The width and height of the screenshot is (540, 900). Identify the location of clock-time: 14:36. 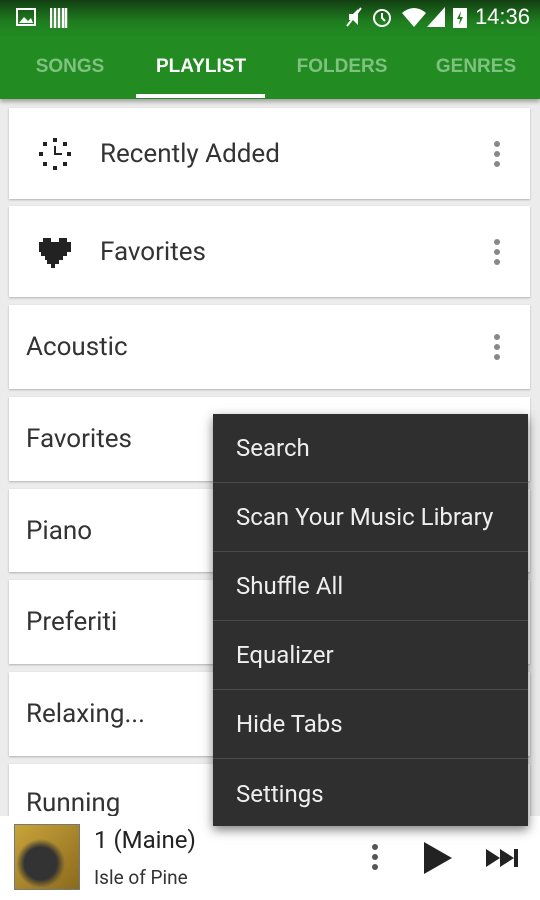
(502, 16).